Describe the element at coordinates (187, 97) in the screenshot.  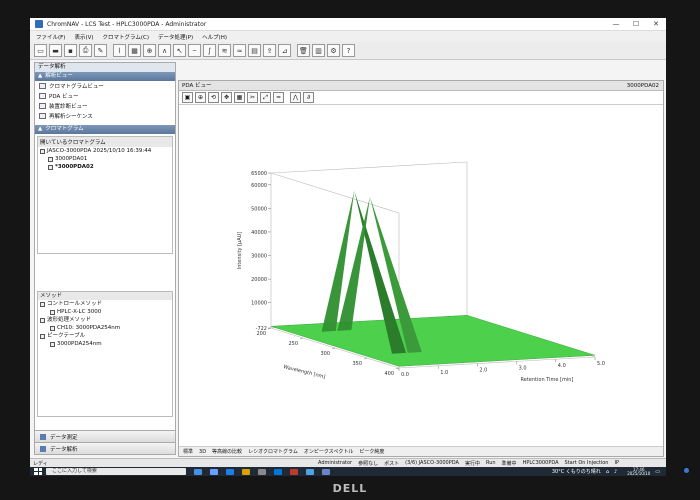
I see `pda-tool-open-icon: ▣` at that location.